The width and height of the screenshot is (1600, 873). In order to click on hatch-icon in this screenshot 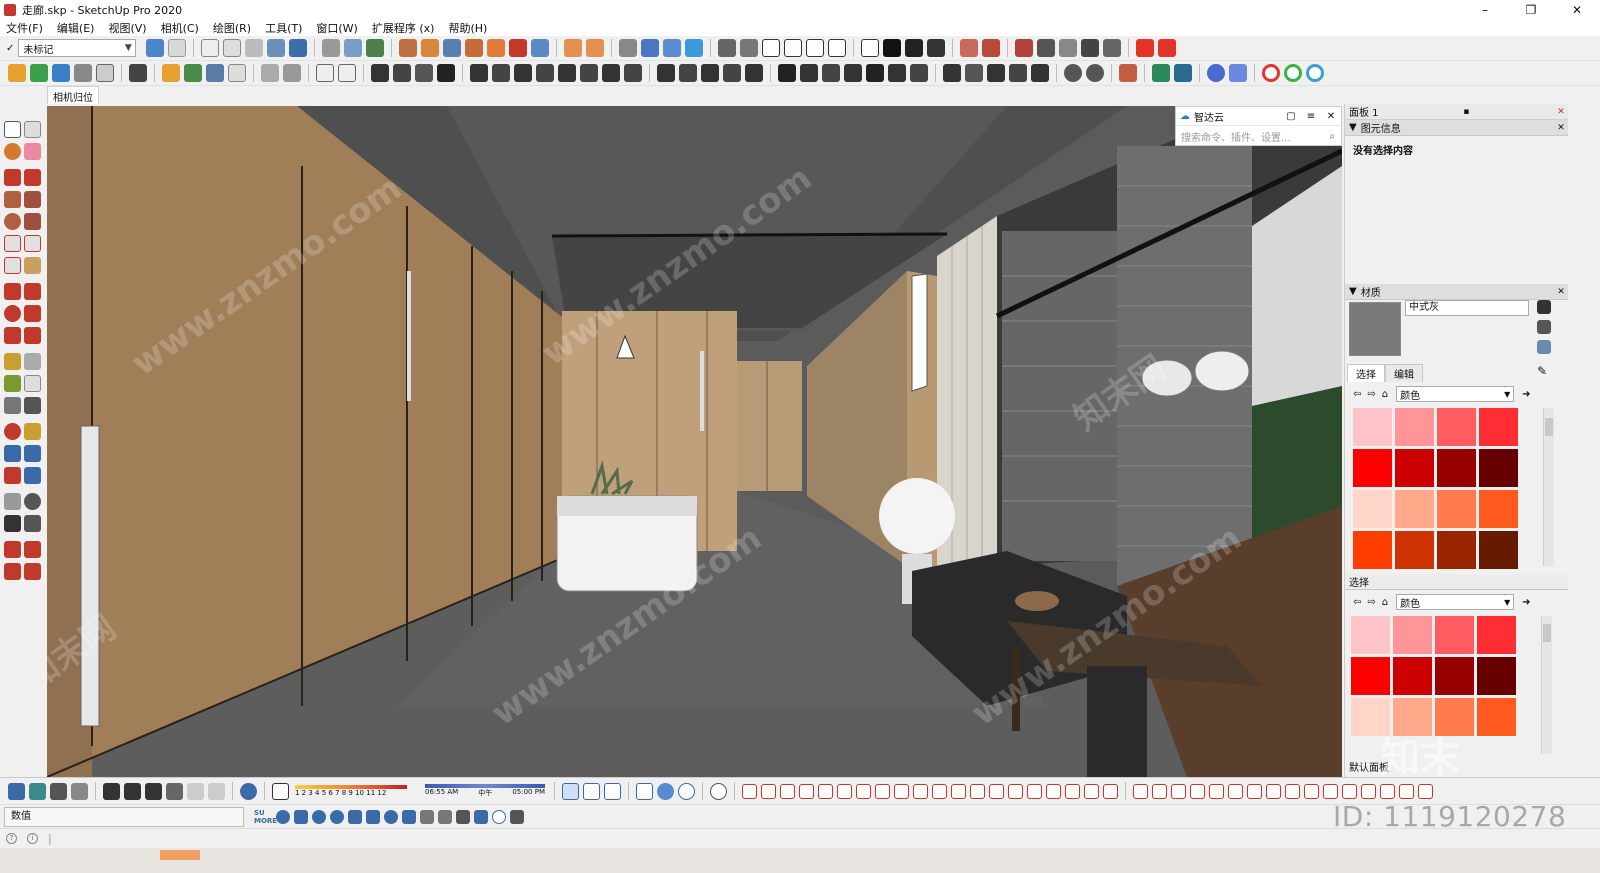, I will do `click(633, 73)`.